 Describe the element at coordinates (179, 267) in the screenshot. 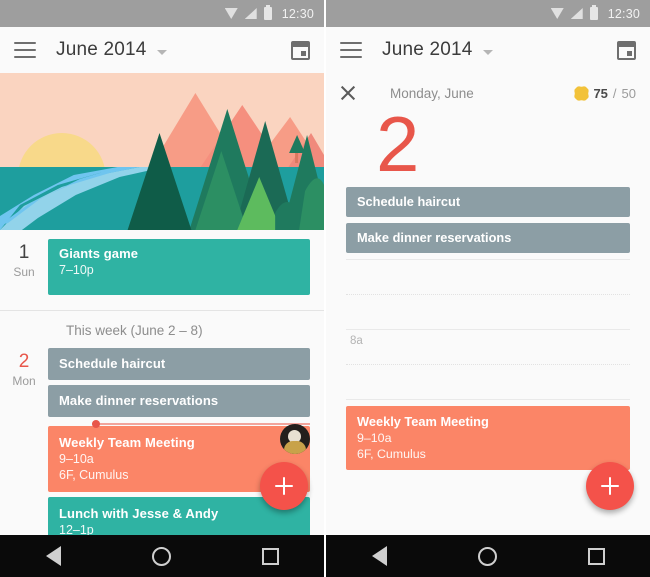

I see `event-card: Giants game 7–10p` at that location.